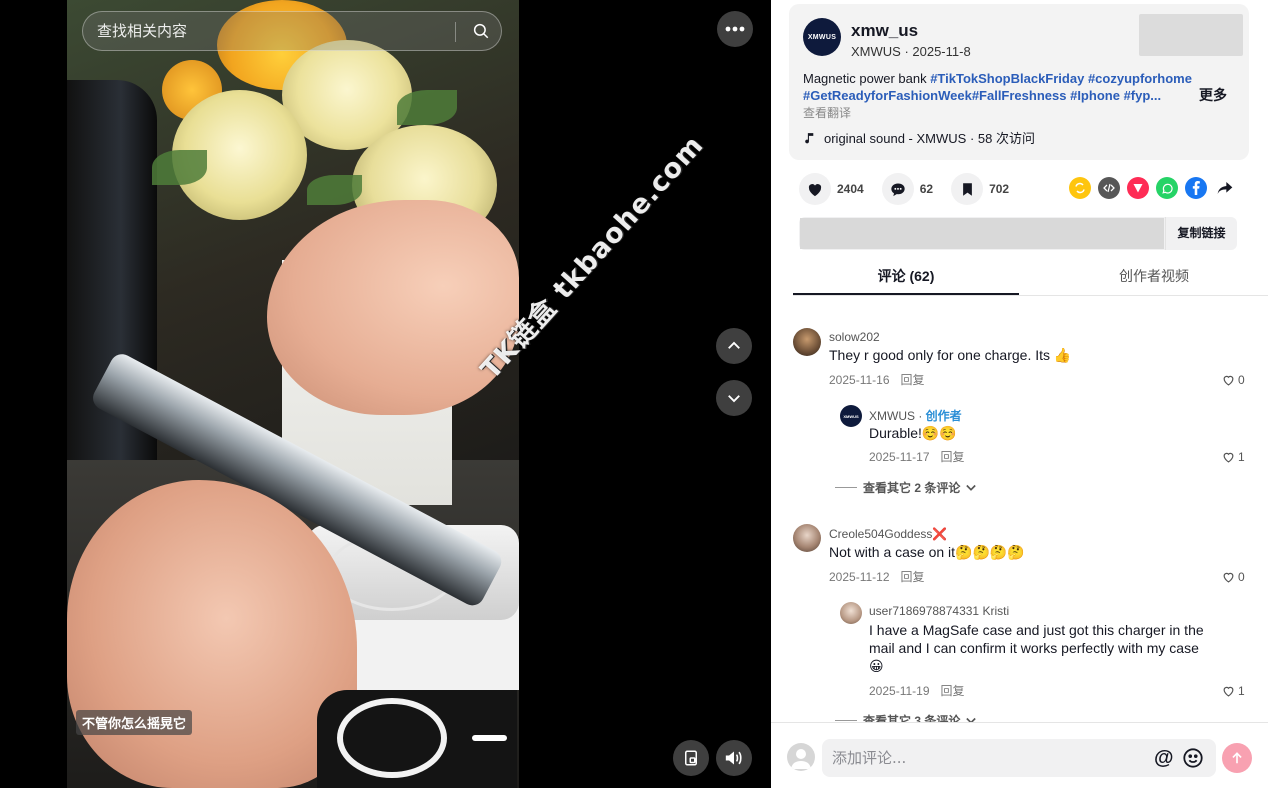 The height and width of the screenshot is (788, 1268). I want to click on view-more-label: 查看其它 2 条评论, so click(912, 488).